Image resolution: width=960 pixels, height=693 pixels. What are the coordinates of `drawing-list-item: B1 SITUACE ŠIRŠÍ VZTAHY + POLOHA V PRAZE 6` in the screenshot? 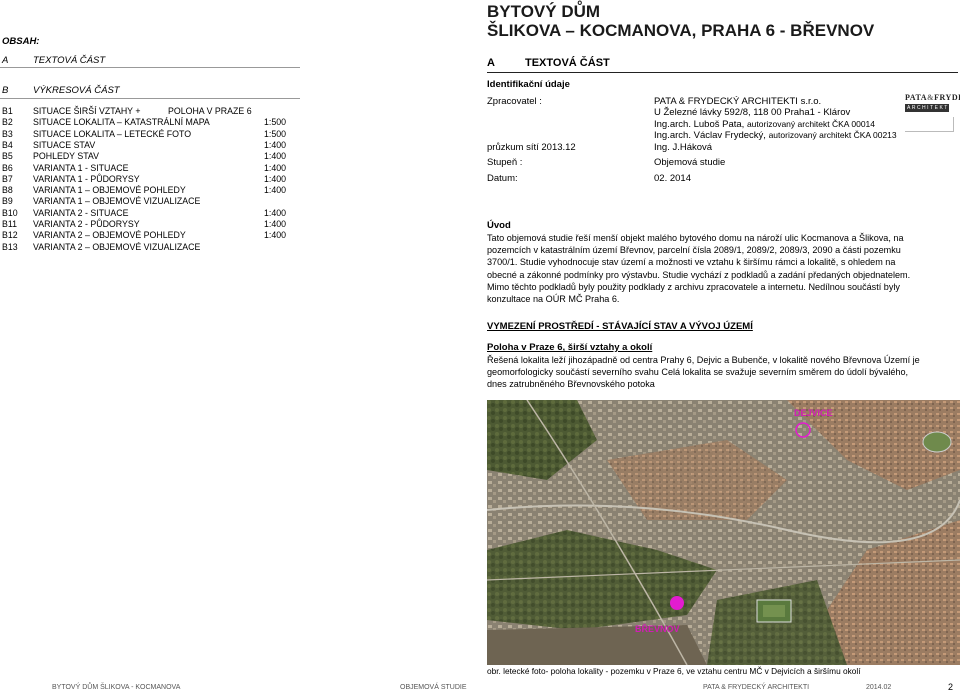 It's located at (152, 111).